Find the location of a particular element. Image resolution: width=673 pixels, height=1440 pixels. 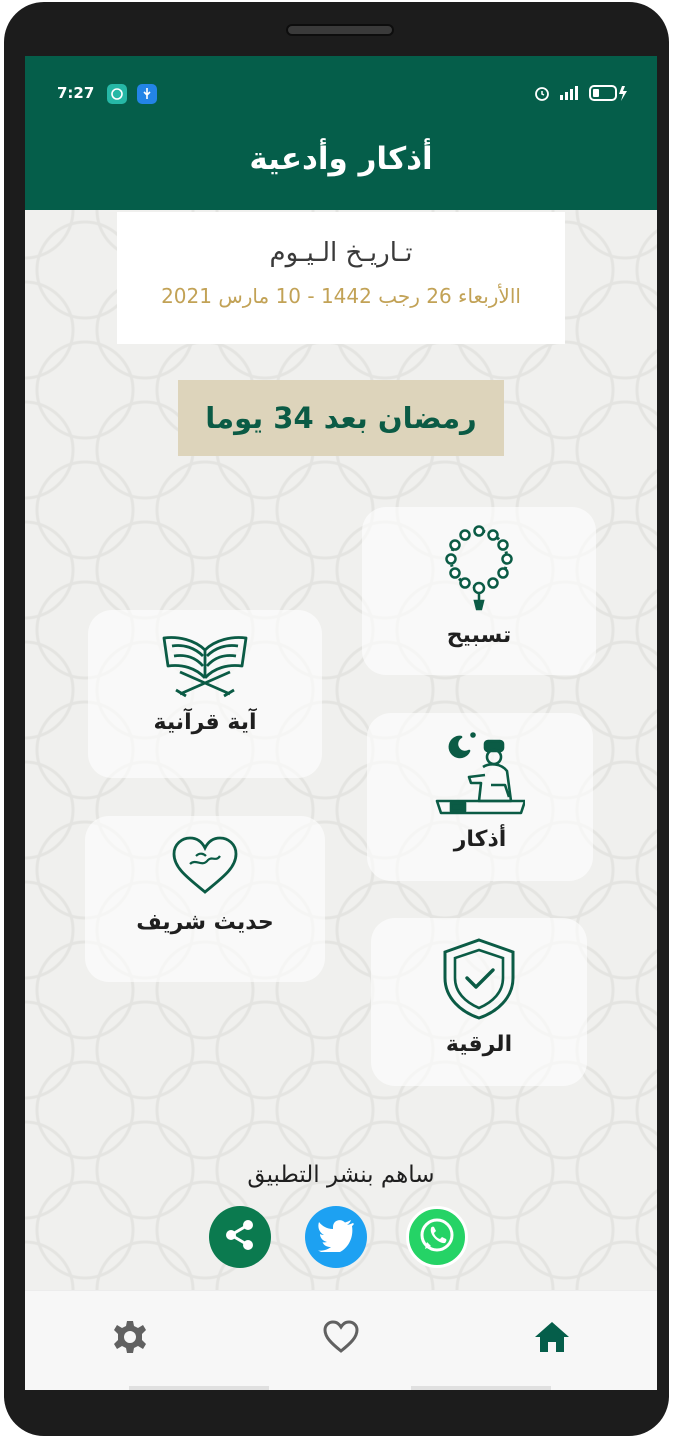

app-title: أذكار وأدعية is located at coordinates (341, 159).